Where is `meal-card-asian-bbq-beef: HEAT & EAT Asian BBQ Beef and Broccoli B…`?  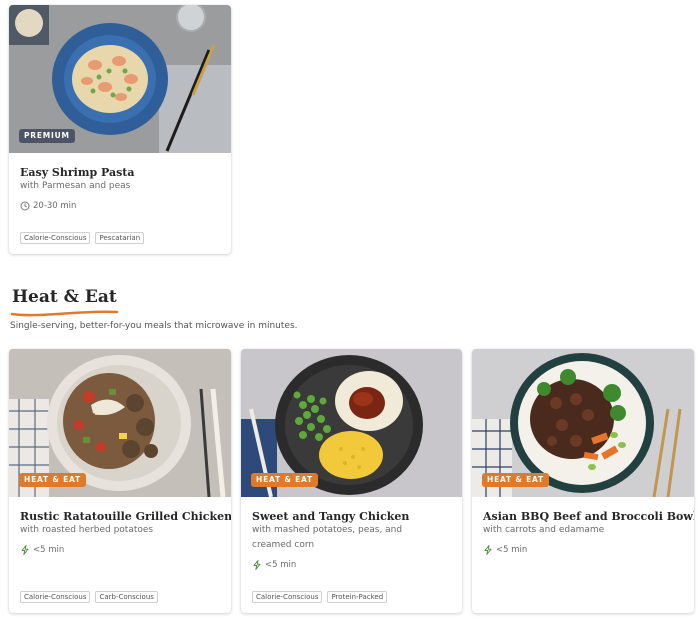 meal-card-asian-bbq-beef: HEAT & EAT Asian BBQ Beef and Broccoli B… is located at coordinates (583, 481).